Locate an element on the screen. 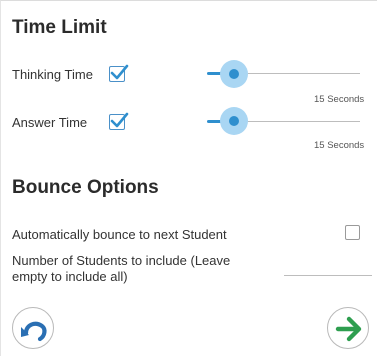 This screenshot has height=356, width=377. thinking-time-label: Thinking Time is located at coordinates (52, 74).